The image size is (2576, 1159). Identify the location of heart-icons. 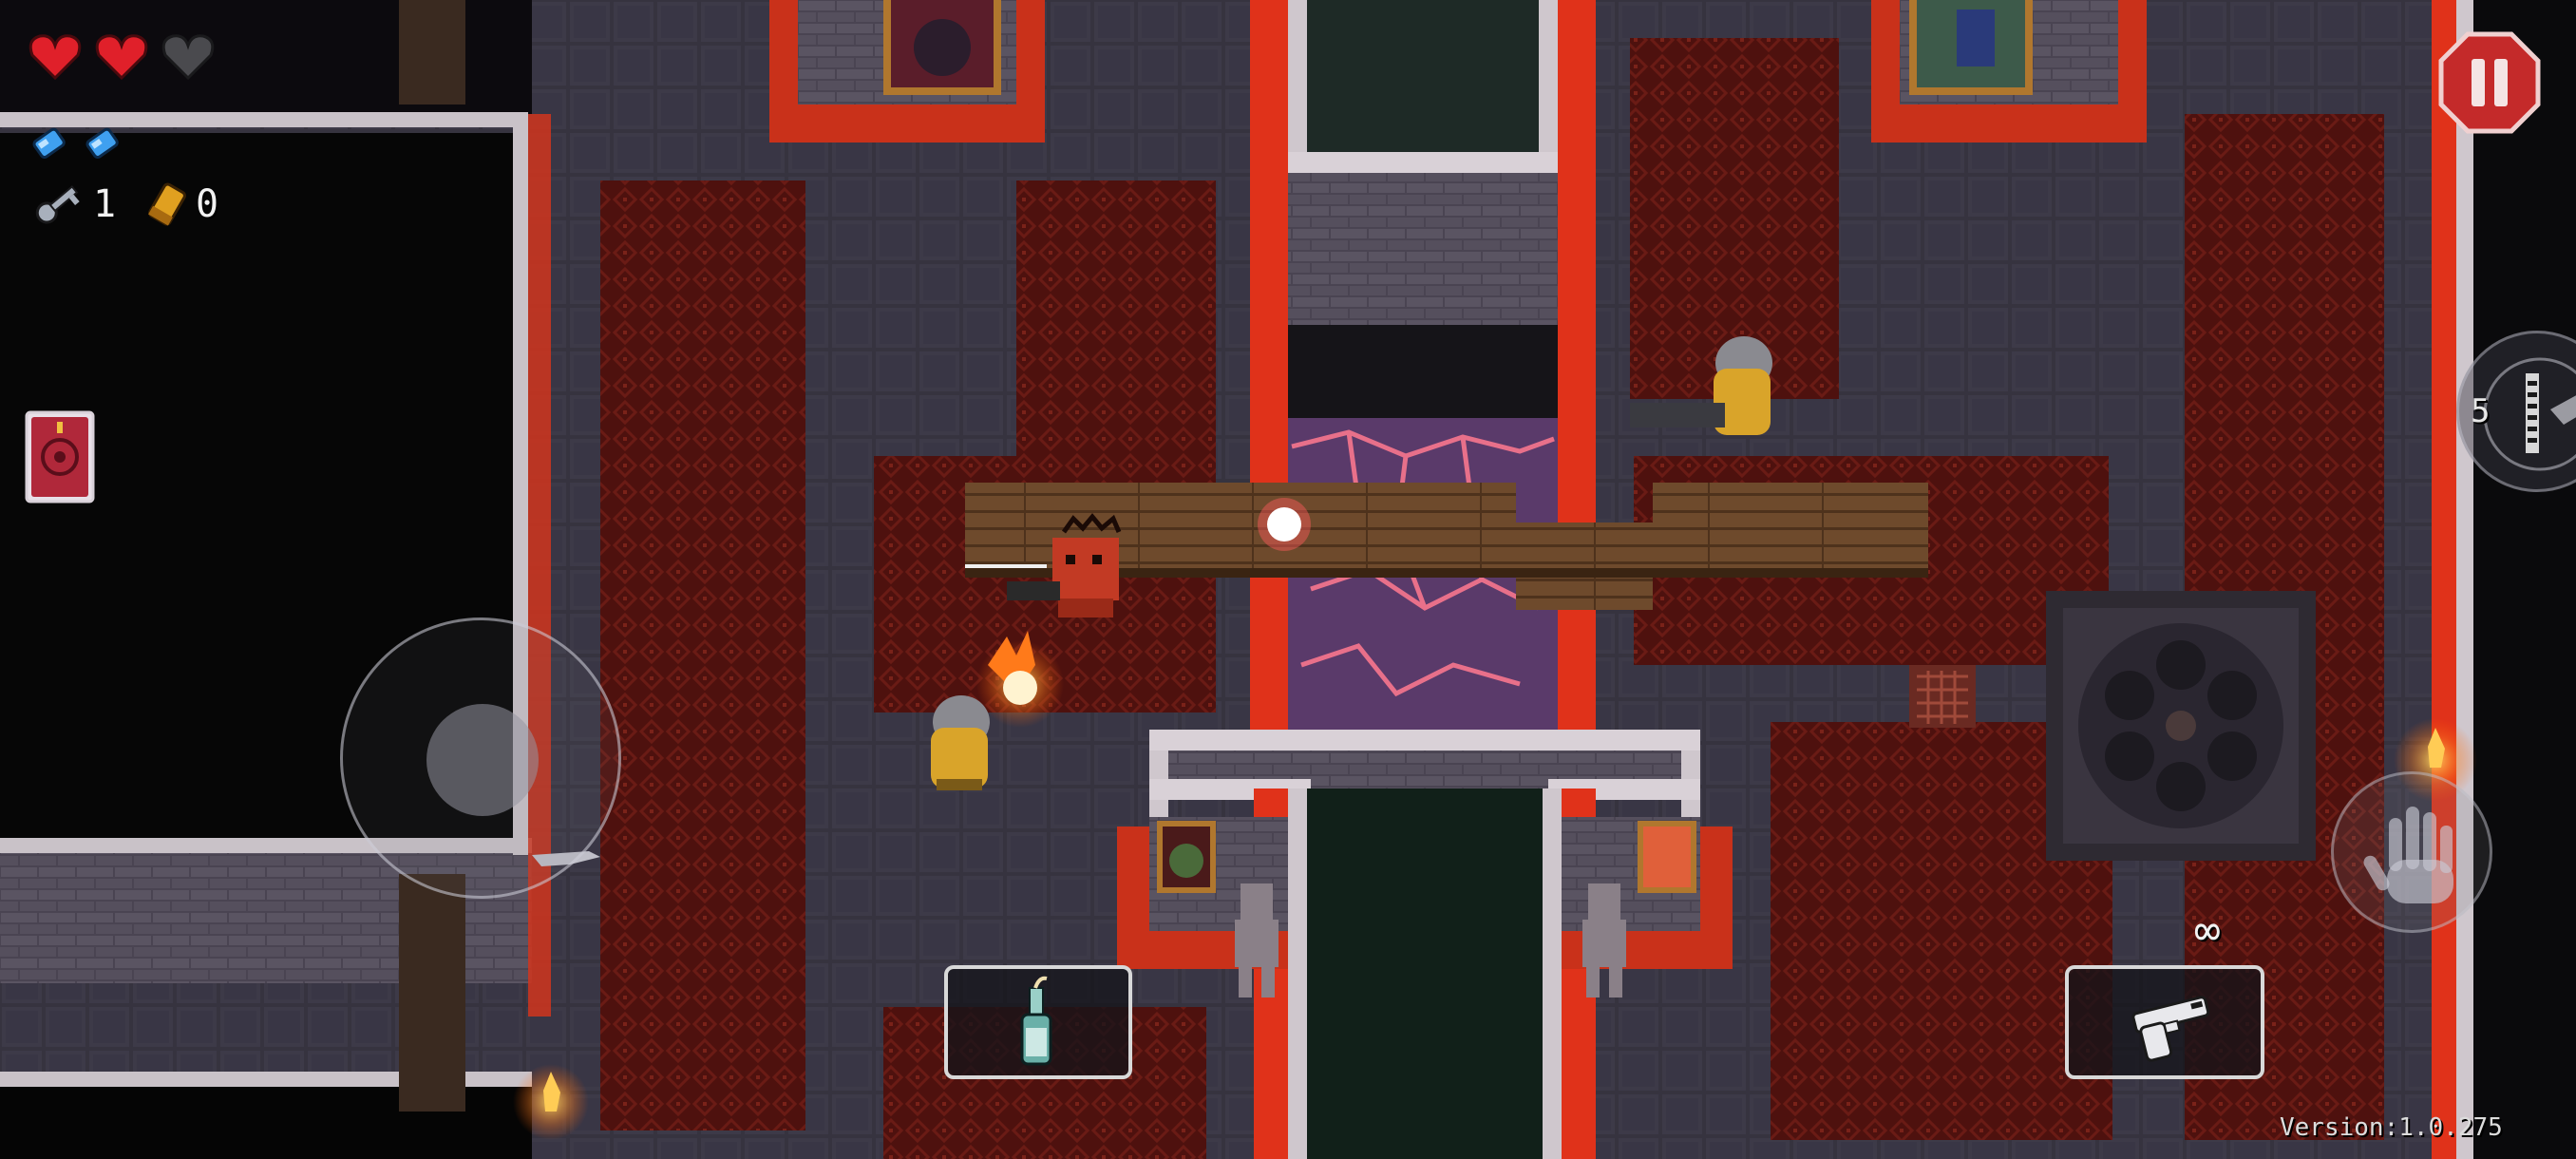
(121, 57).